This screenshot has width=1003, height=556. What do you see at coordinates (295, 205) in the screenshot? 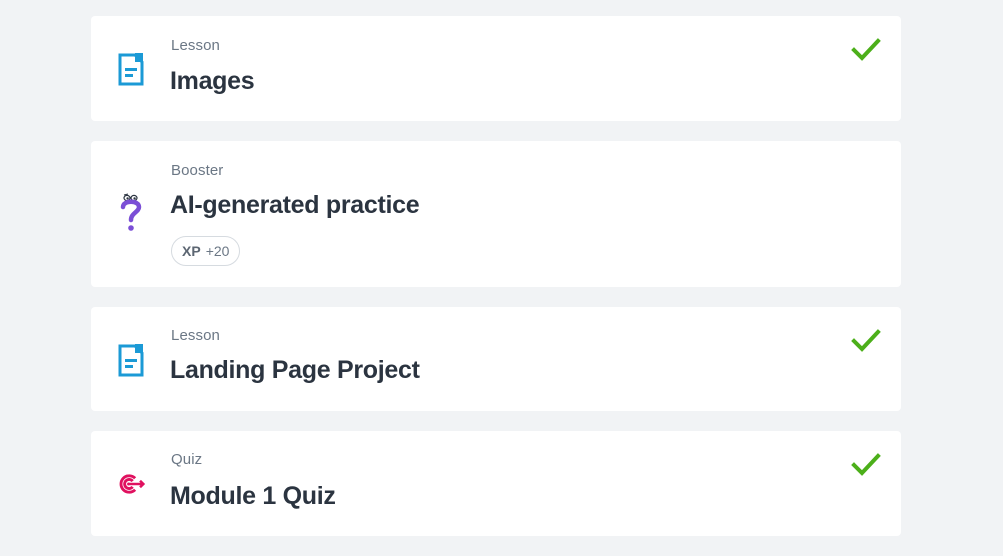
I see `item-title: AI-generated practice` at bounding box center [295, 205].